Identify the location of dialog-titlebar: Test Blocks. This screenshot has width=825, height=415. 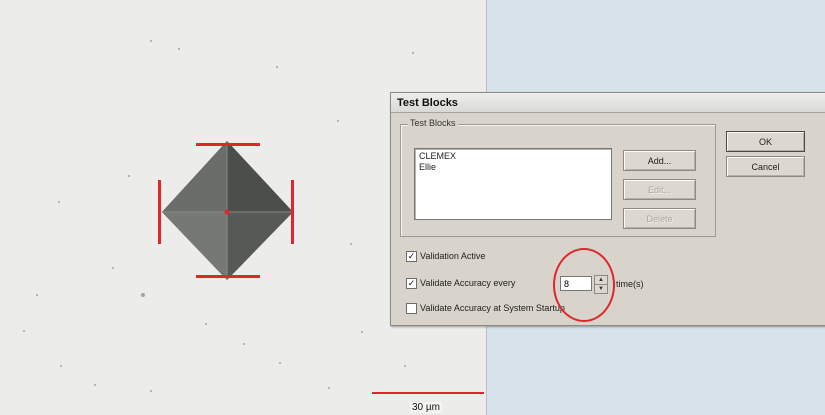
(608, 103).